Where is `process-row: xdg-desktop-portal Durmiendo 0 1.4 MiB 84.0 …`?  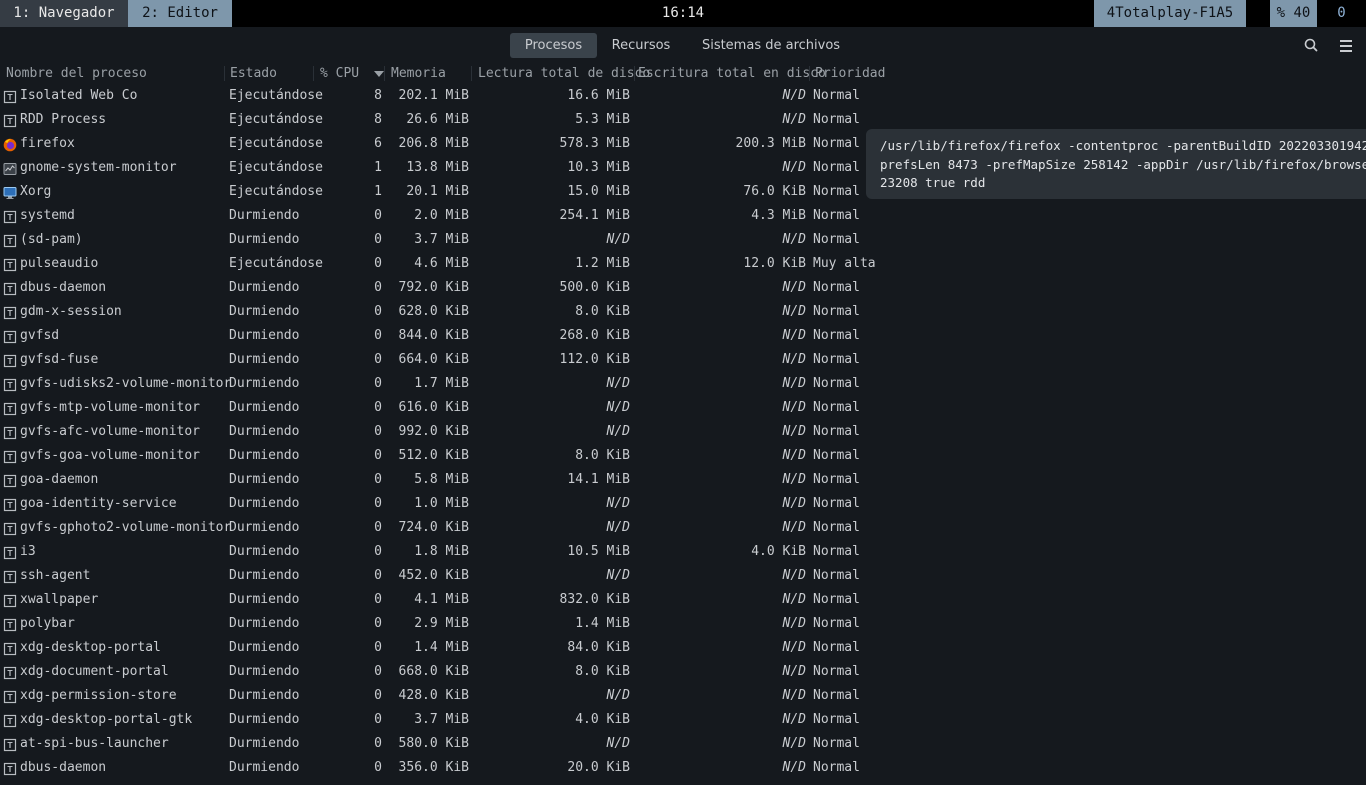
process-row: xdg-desktop-portal Durmiendo 0 1.4 MiB 84.0 … is located at coordinates (440, 648).